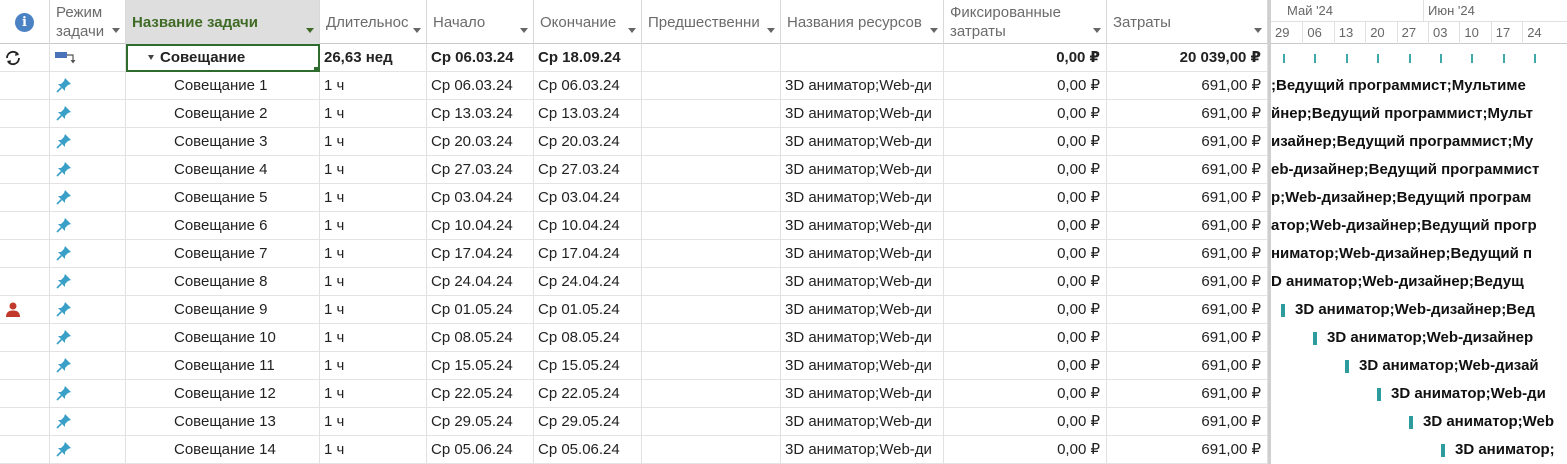  I want to click on col-task-mode: Режим задачи, so click(88, 22).